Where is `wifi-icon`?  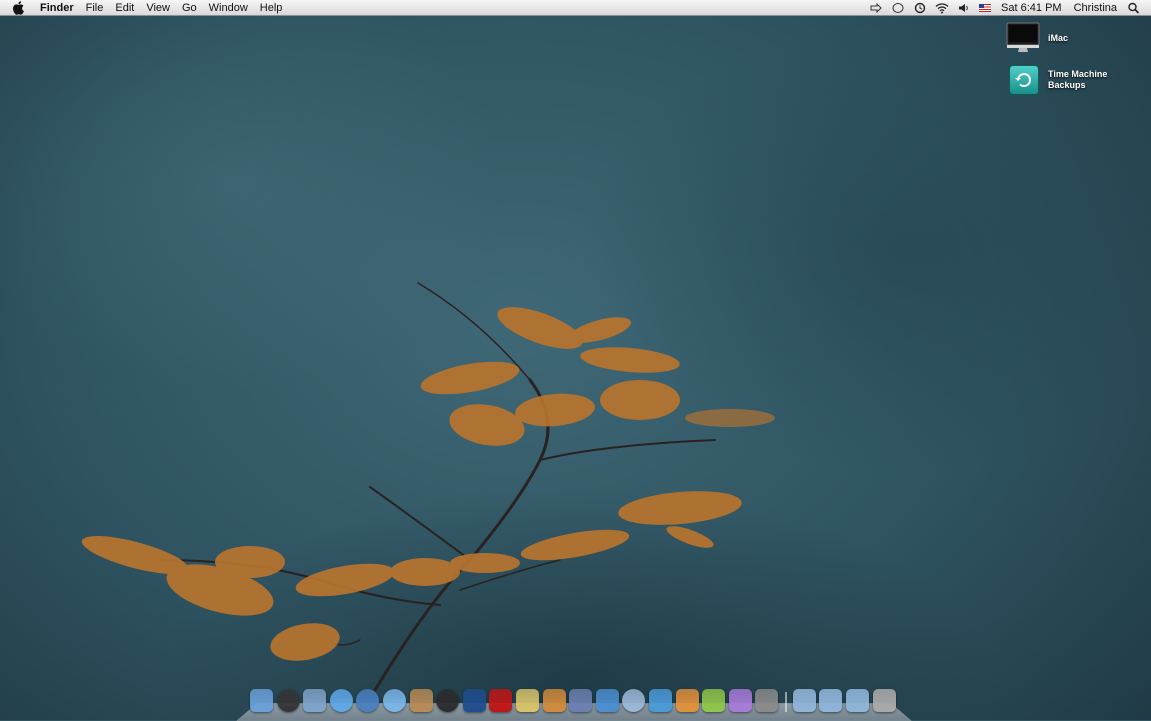
wifi-icon is located at coordinates (942, 8).